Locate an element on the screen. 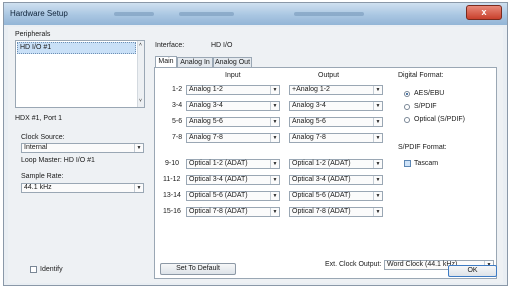 This screenshot has width=511, height=289. interface-value: HD I/O is located at coordinates (222, 45).